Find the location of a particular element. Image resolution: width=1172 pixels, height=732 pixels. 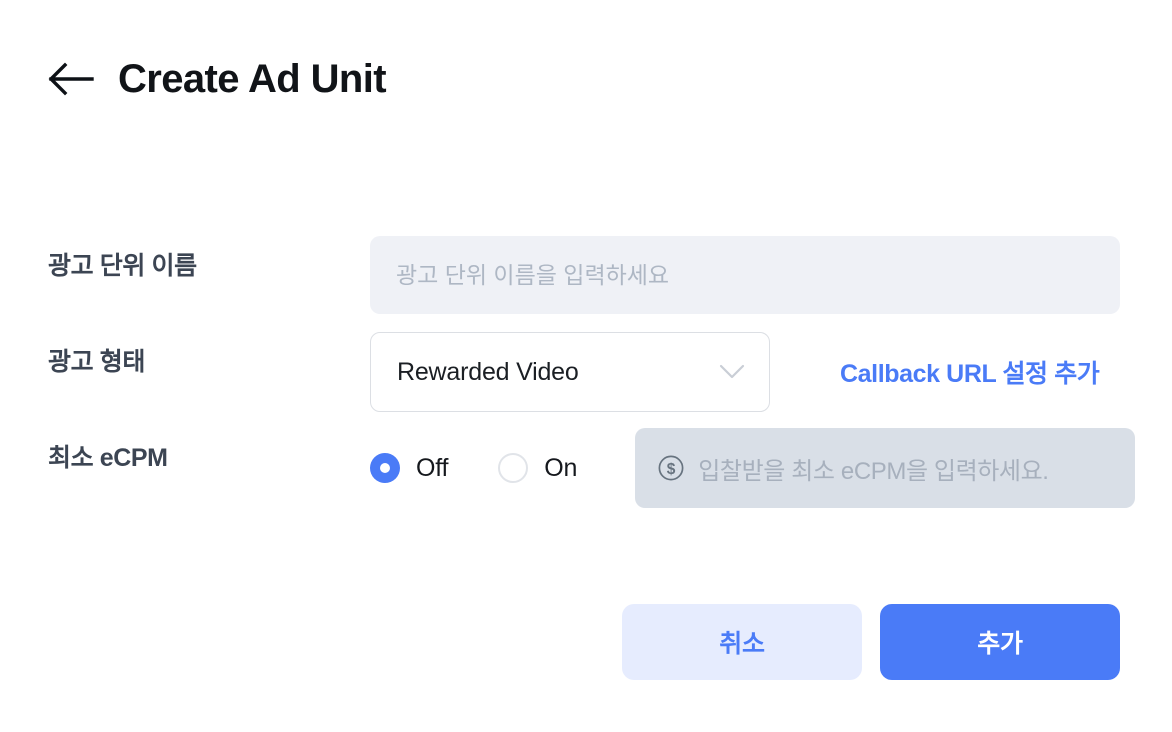

form-row-ad-type: 광고 형태 Rewarded Video Callback URL 설정 추가 is located at coordinates (610, 372).